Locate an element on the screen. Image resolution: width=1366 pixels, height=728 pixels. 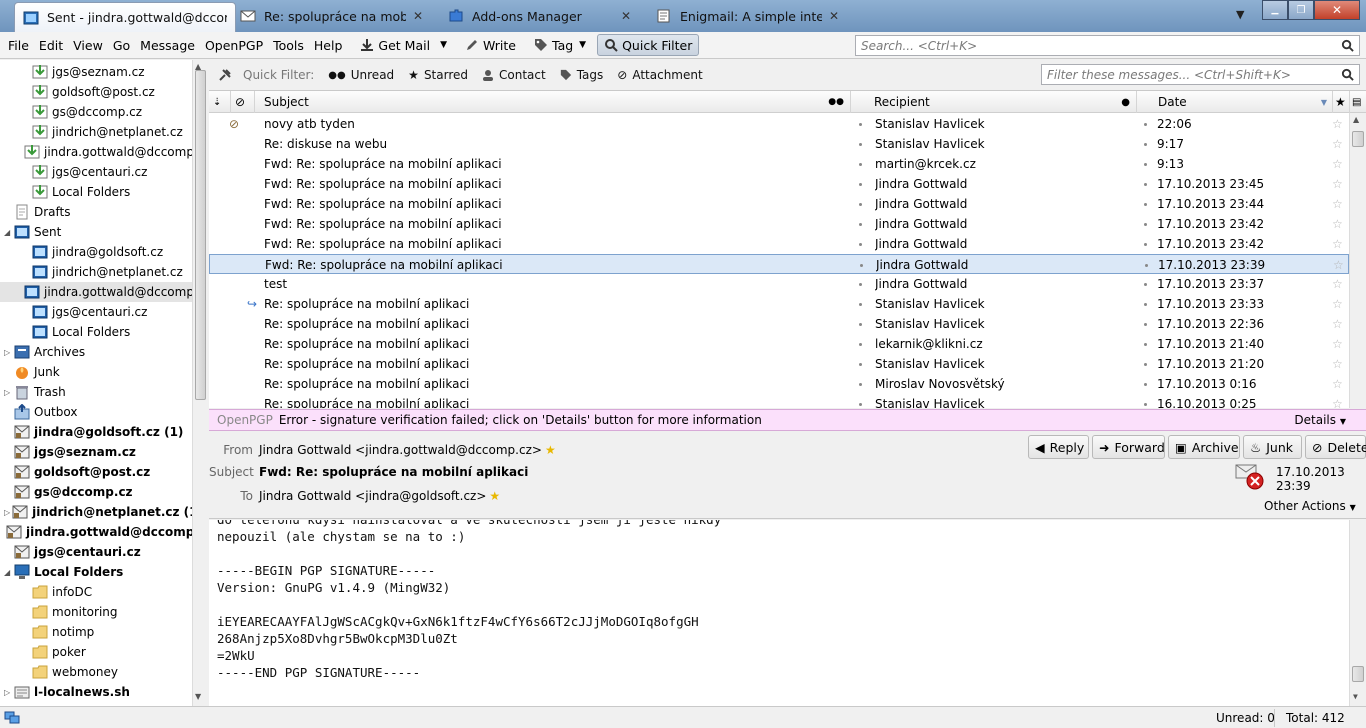
menu-help: Help is located at coordinates (328, 45).